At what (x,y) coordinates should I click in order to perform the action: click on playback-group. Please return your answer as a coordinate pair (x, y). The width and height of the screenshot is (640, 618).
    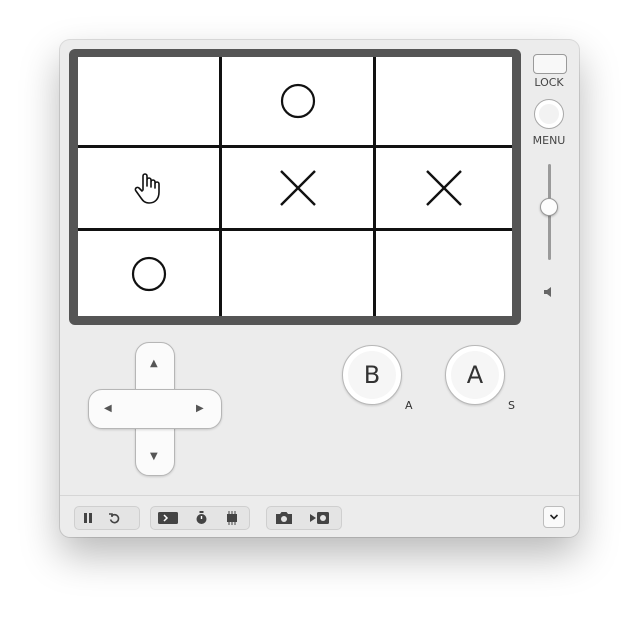
    Looking at the image, I should click on (107, 518).